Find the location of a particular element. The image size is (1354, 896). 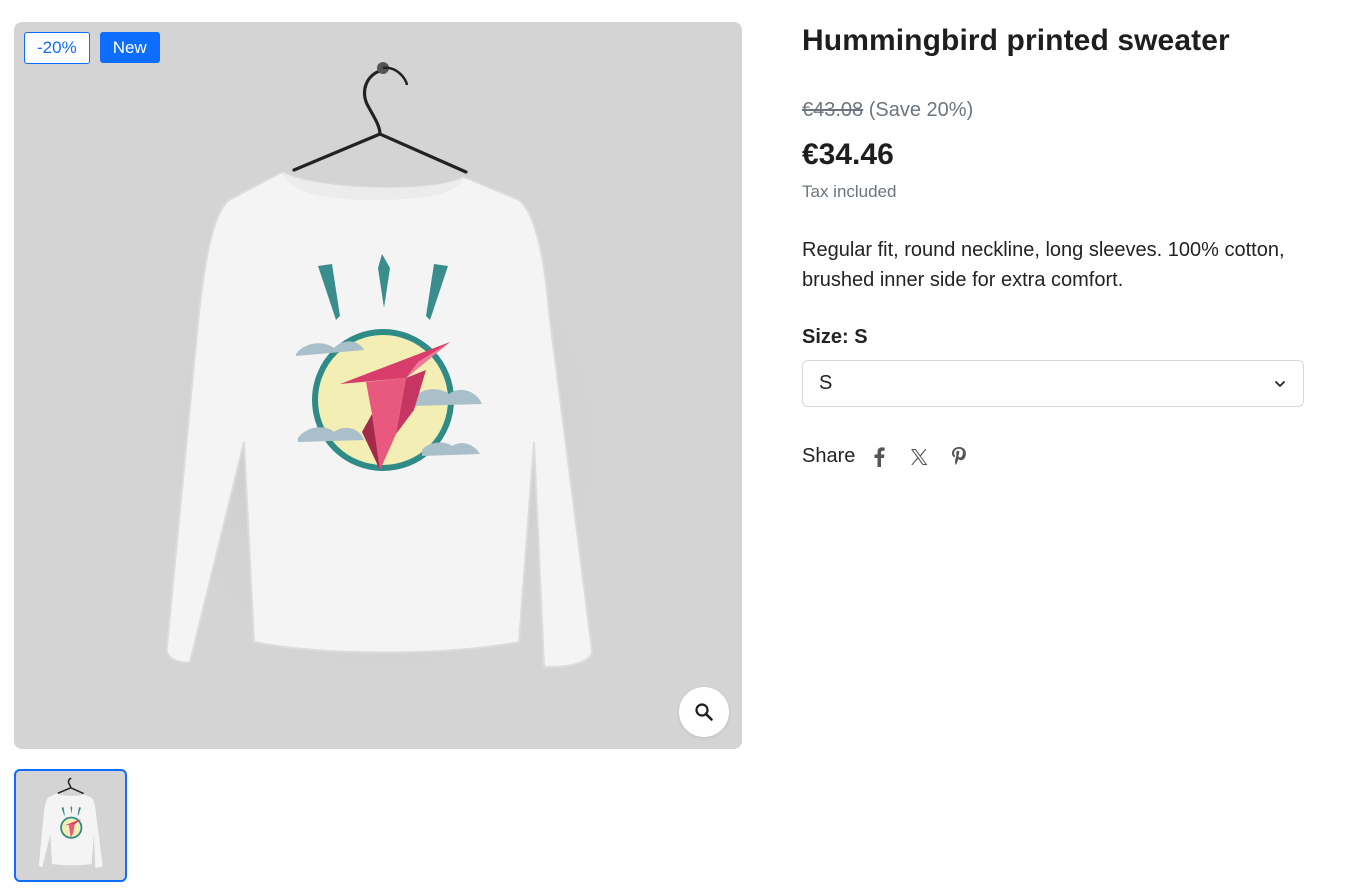

share-label: Share is located at coordinates (829, 456).